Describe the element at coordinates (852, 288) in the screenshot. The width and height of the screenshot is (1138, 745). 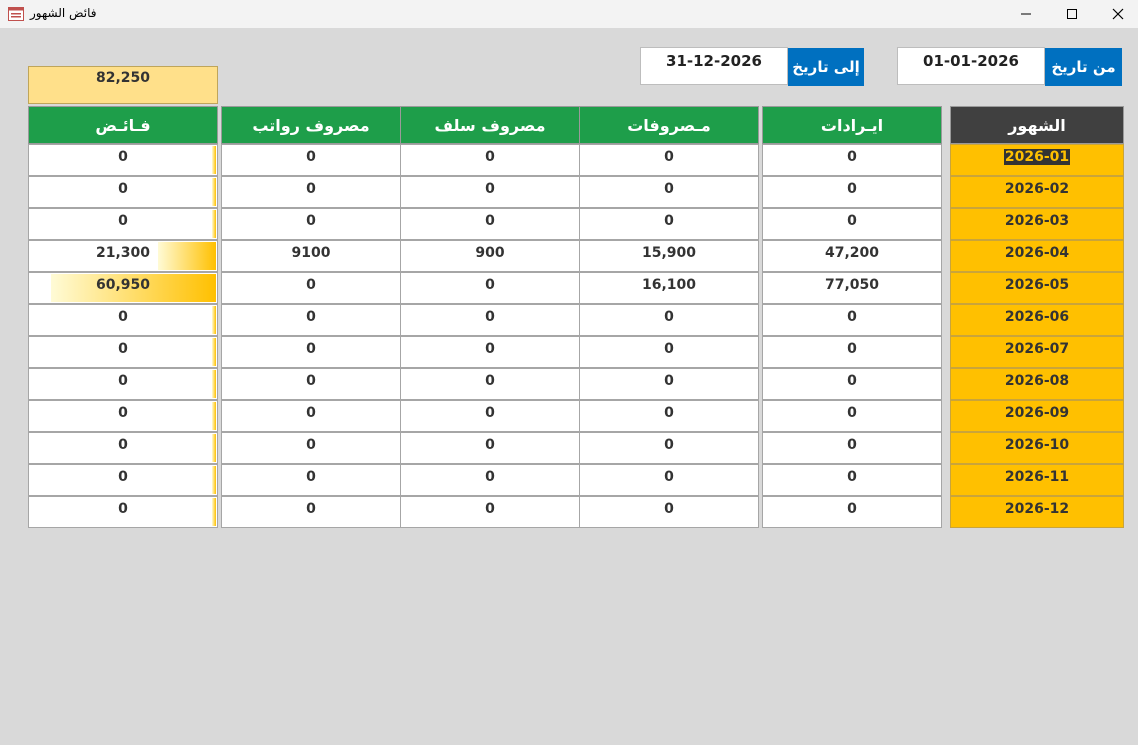
I see `revenue-cell: 77,050` at that location.